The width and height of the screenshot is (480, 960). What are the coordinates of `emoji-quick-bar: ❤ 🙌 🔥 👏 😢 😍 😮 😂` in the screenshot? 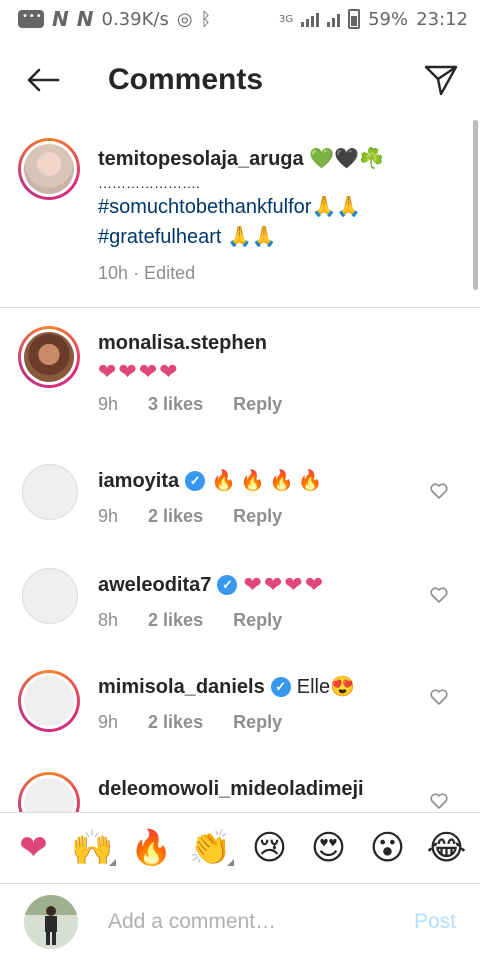 It's located at (240, 848).